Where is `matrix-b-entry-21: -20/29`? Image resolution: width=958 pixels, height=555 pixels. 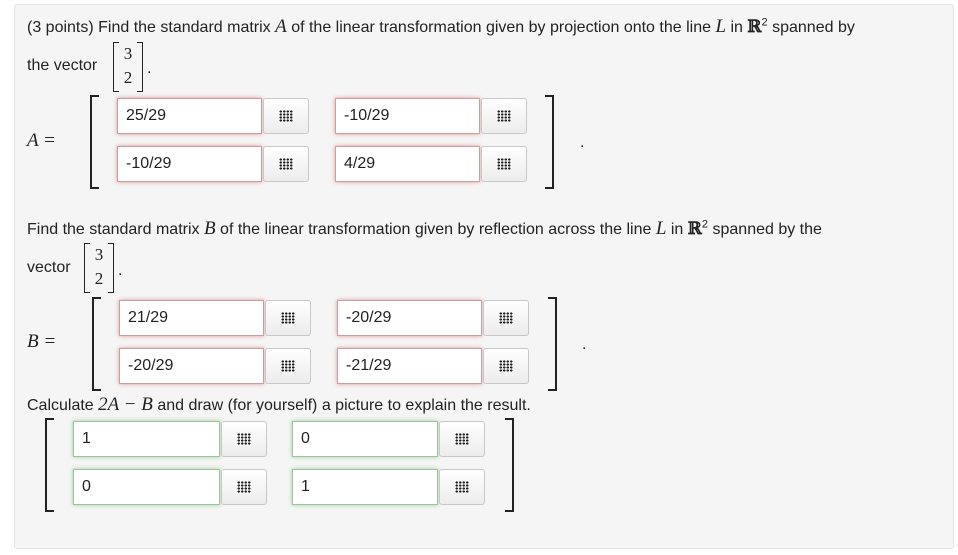 matrix-b-entry-21: -20/29 is located at coordinates (191, 366).